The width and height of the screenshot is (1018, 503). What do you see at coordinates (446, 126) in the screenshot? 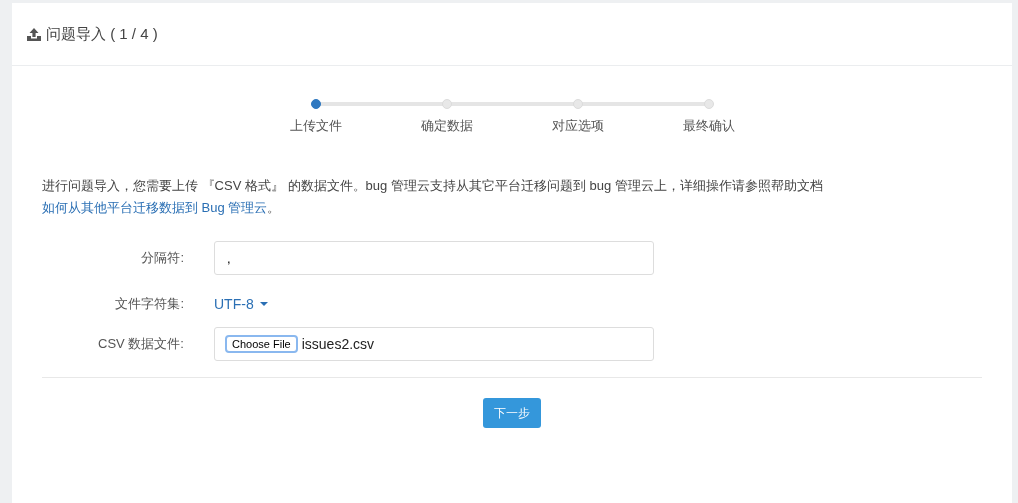
I see `step-label: 确定数据` at bounding box center [446, 126].